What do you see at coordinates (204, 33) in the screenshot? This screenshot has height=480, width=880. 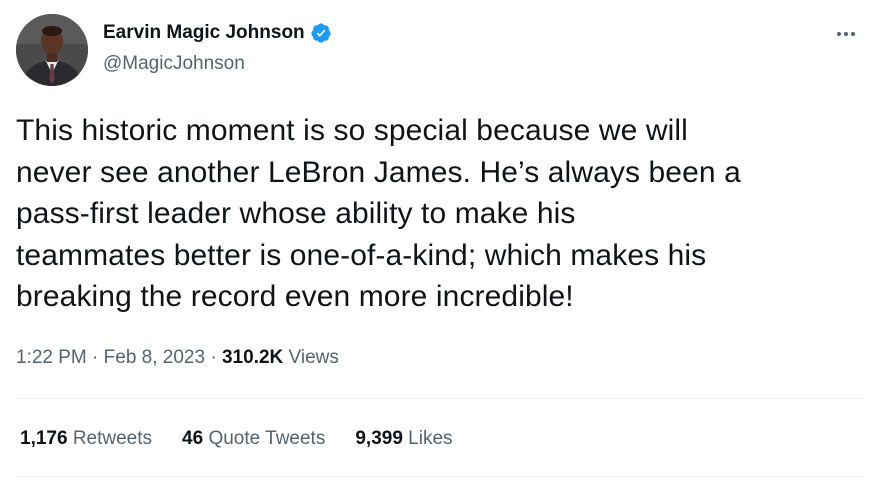 I see `author-display-name: Earvin Magic Johnson` at bounding box center [204, 33].